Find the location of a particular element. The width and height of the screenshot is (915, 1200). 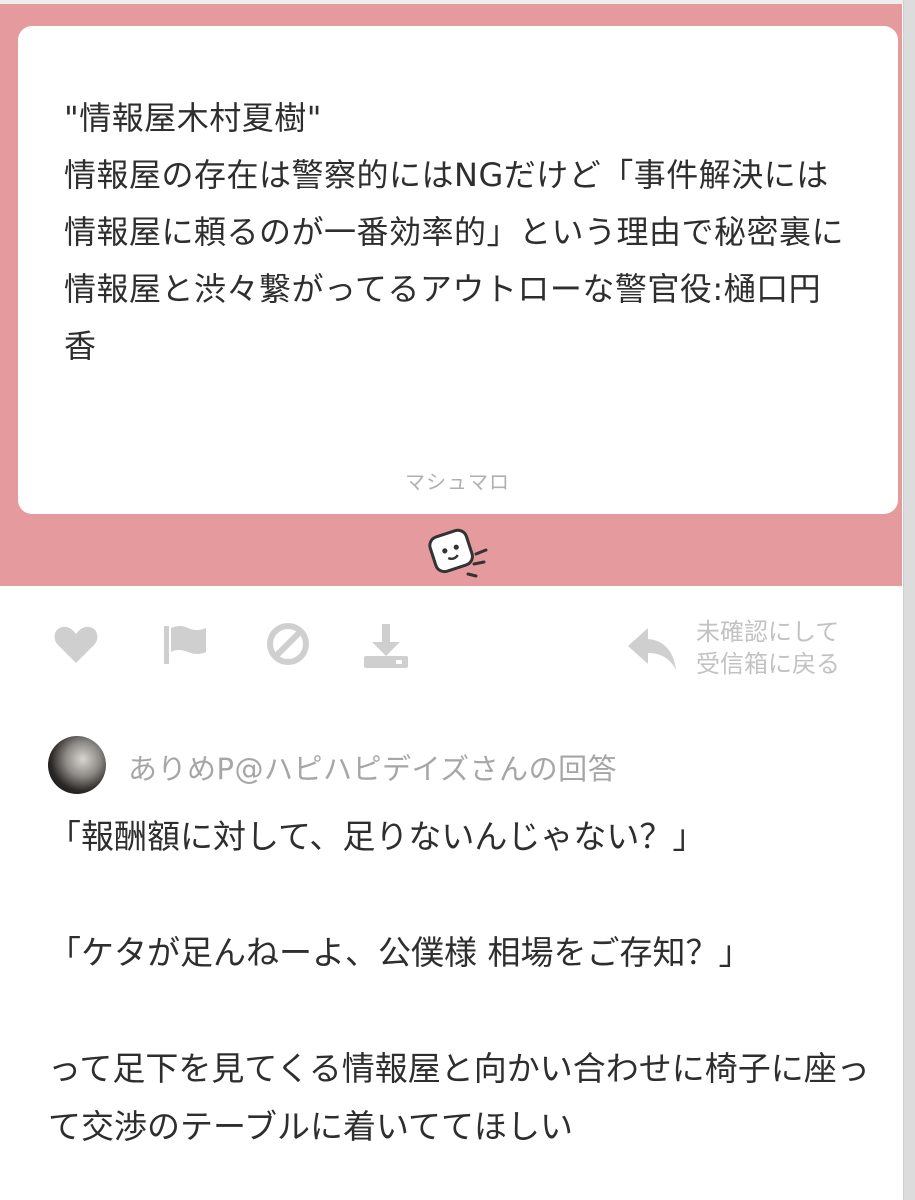

scrollbar-track is located at coordinates (909, 600).